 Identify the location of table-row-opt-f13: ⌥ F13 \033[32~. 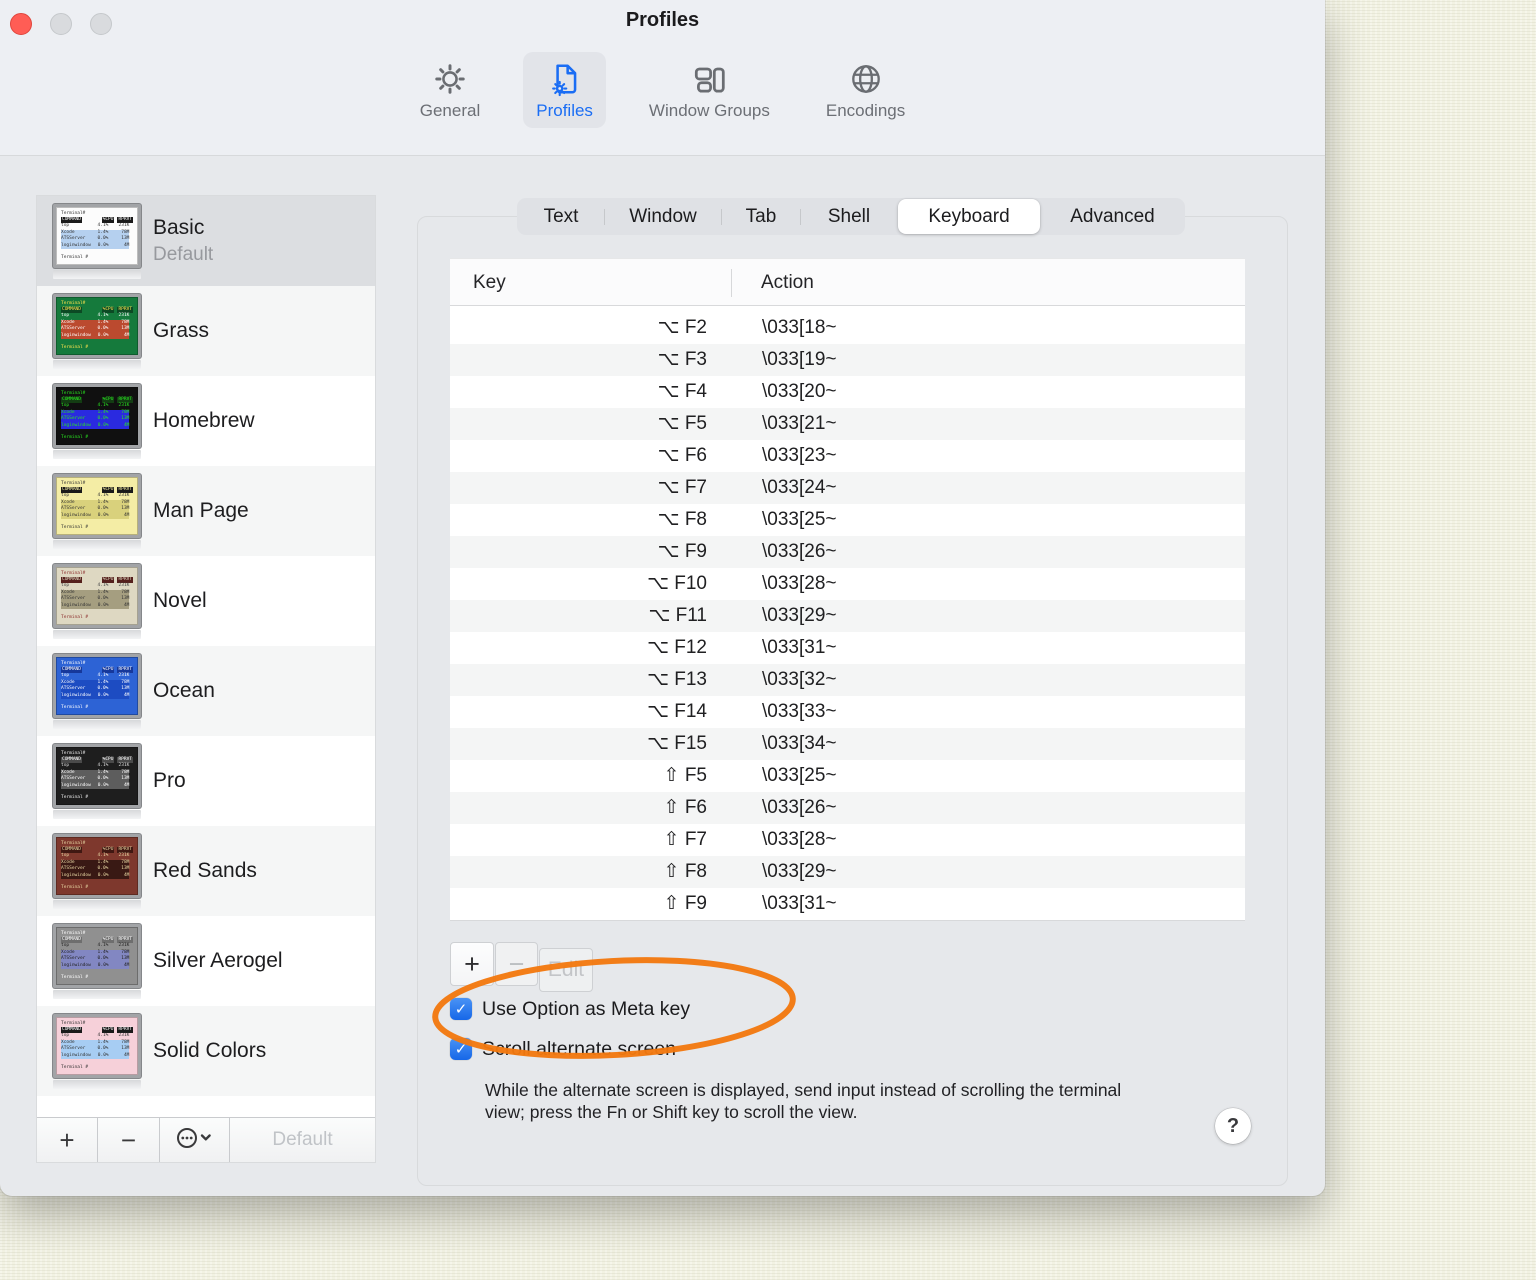
(847, 680).